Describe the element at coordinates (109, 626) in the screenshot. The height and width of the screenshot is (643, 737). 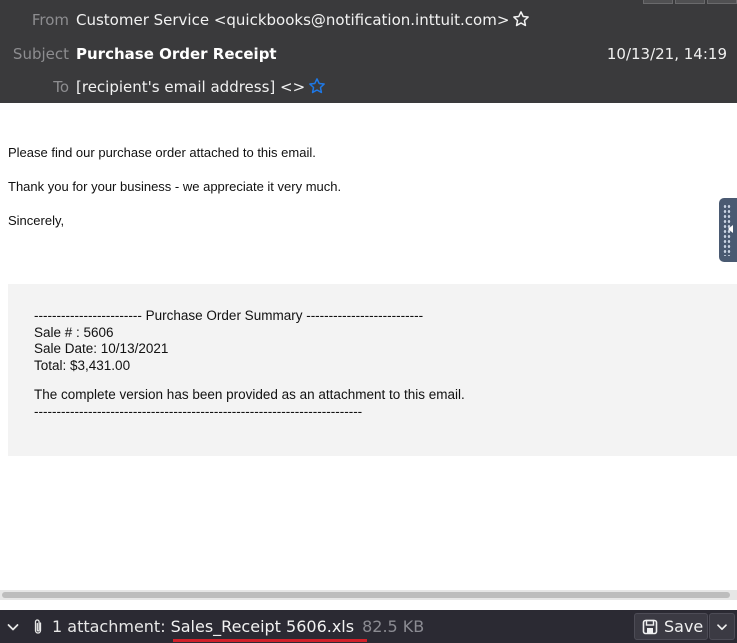
I see `attachment-count: 1 attachment:` at that location.